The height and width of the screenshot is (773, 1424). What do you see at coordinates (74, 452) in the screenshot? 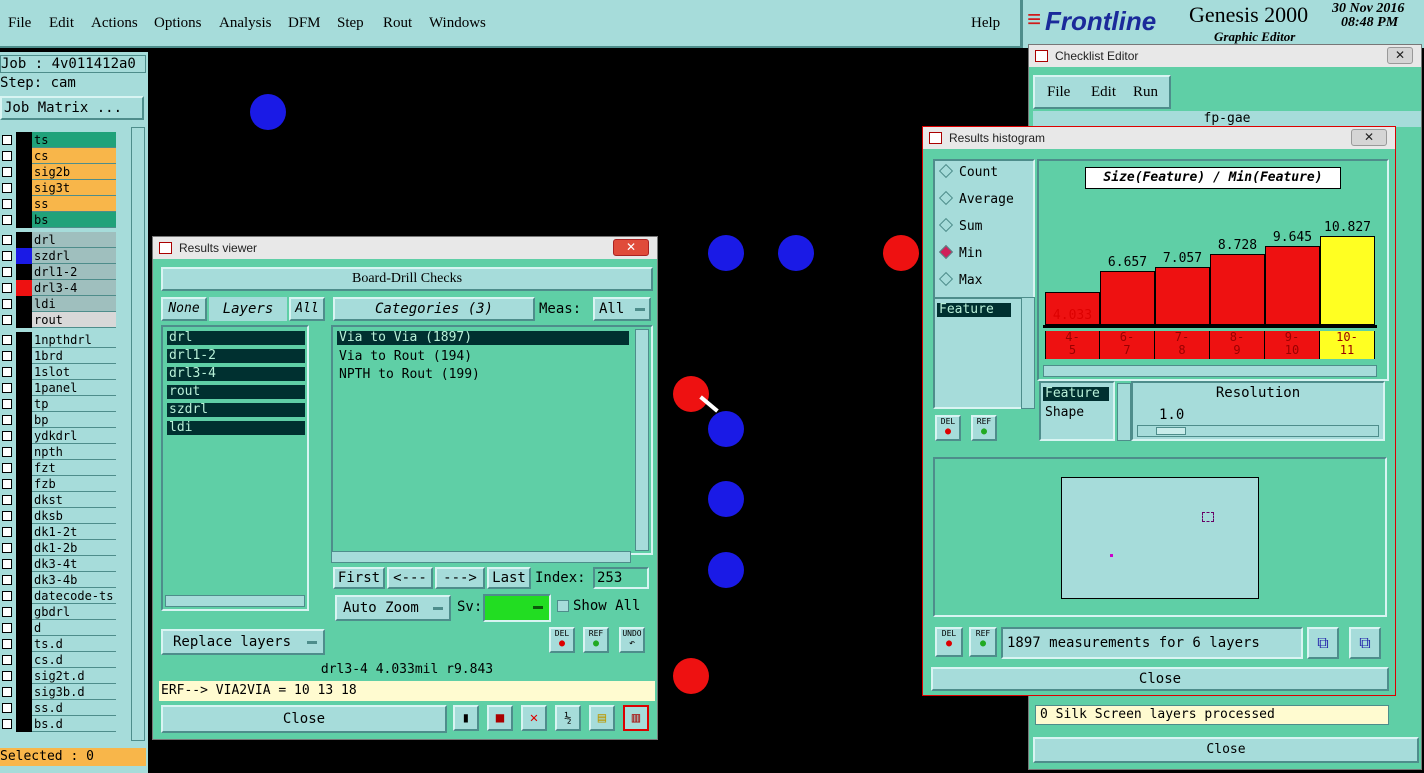
I see `layer-name: npth` at bounding box center [74, 452].